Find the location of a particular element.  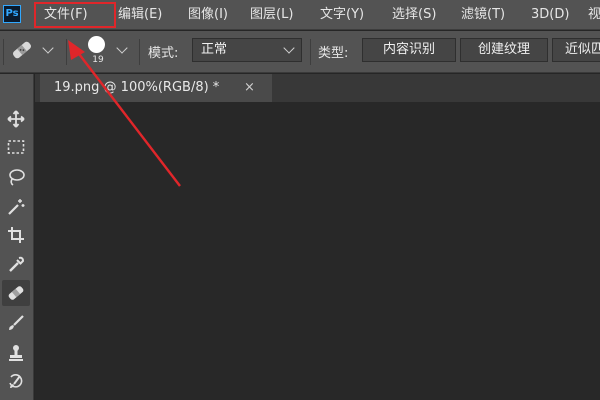

close-icon: × is located at coordinates (249, 88).